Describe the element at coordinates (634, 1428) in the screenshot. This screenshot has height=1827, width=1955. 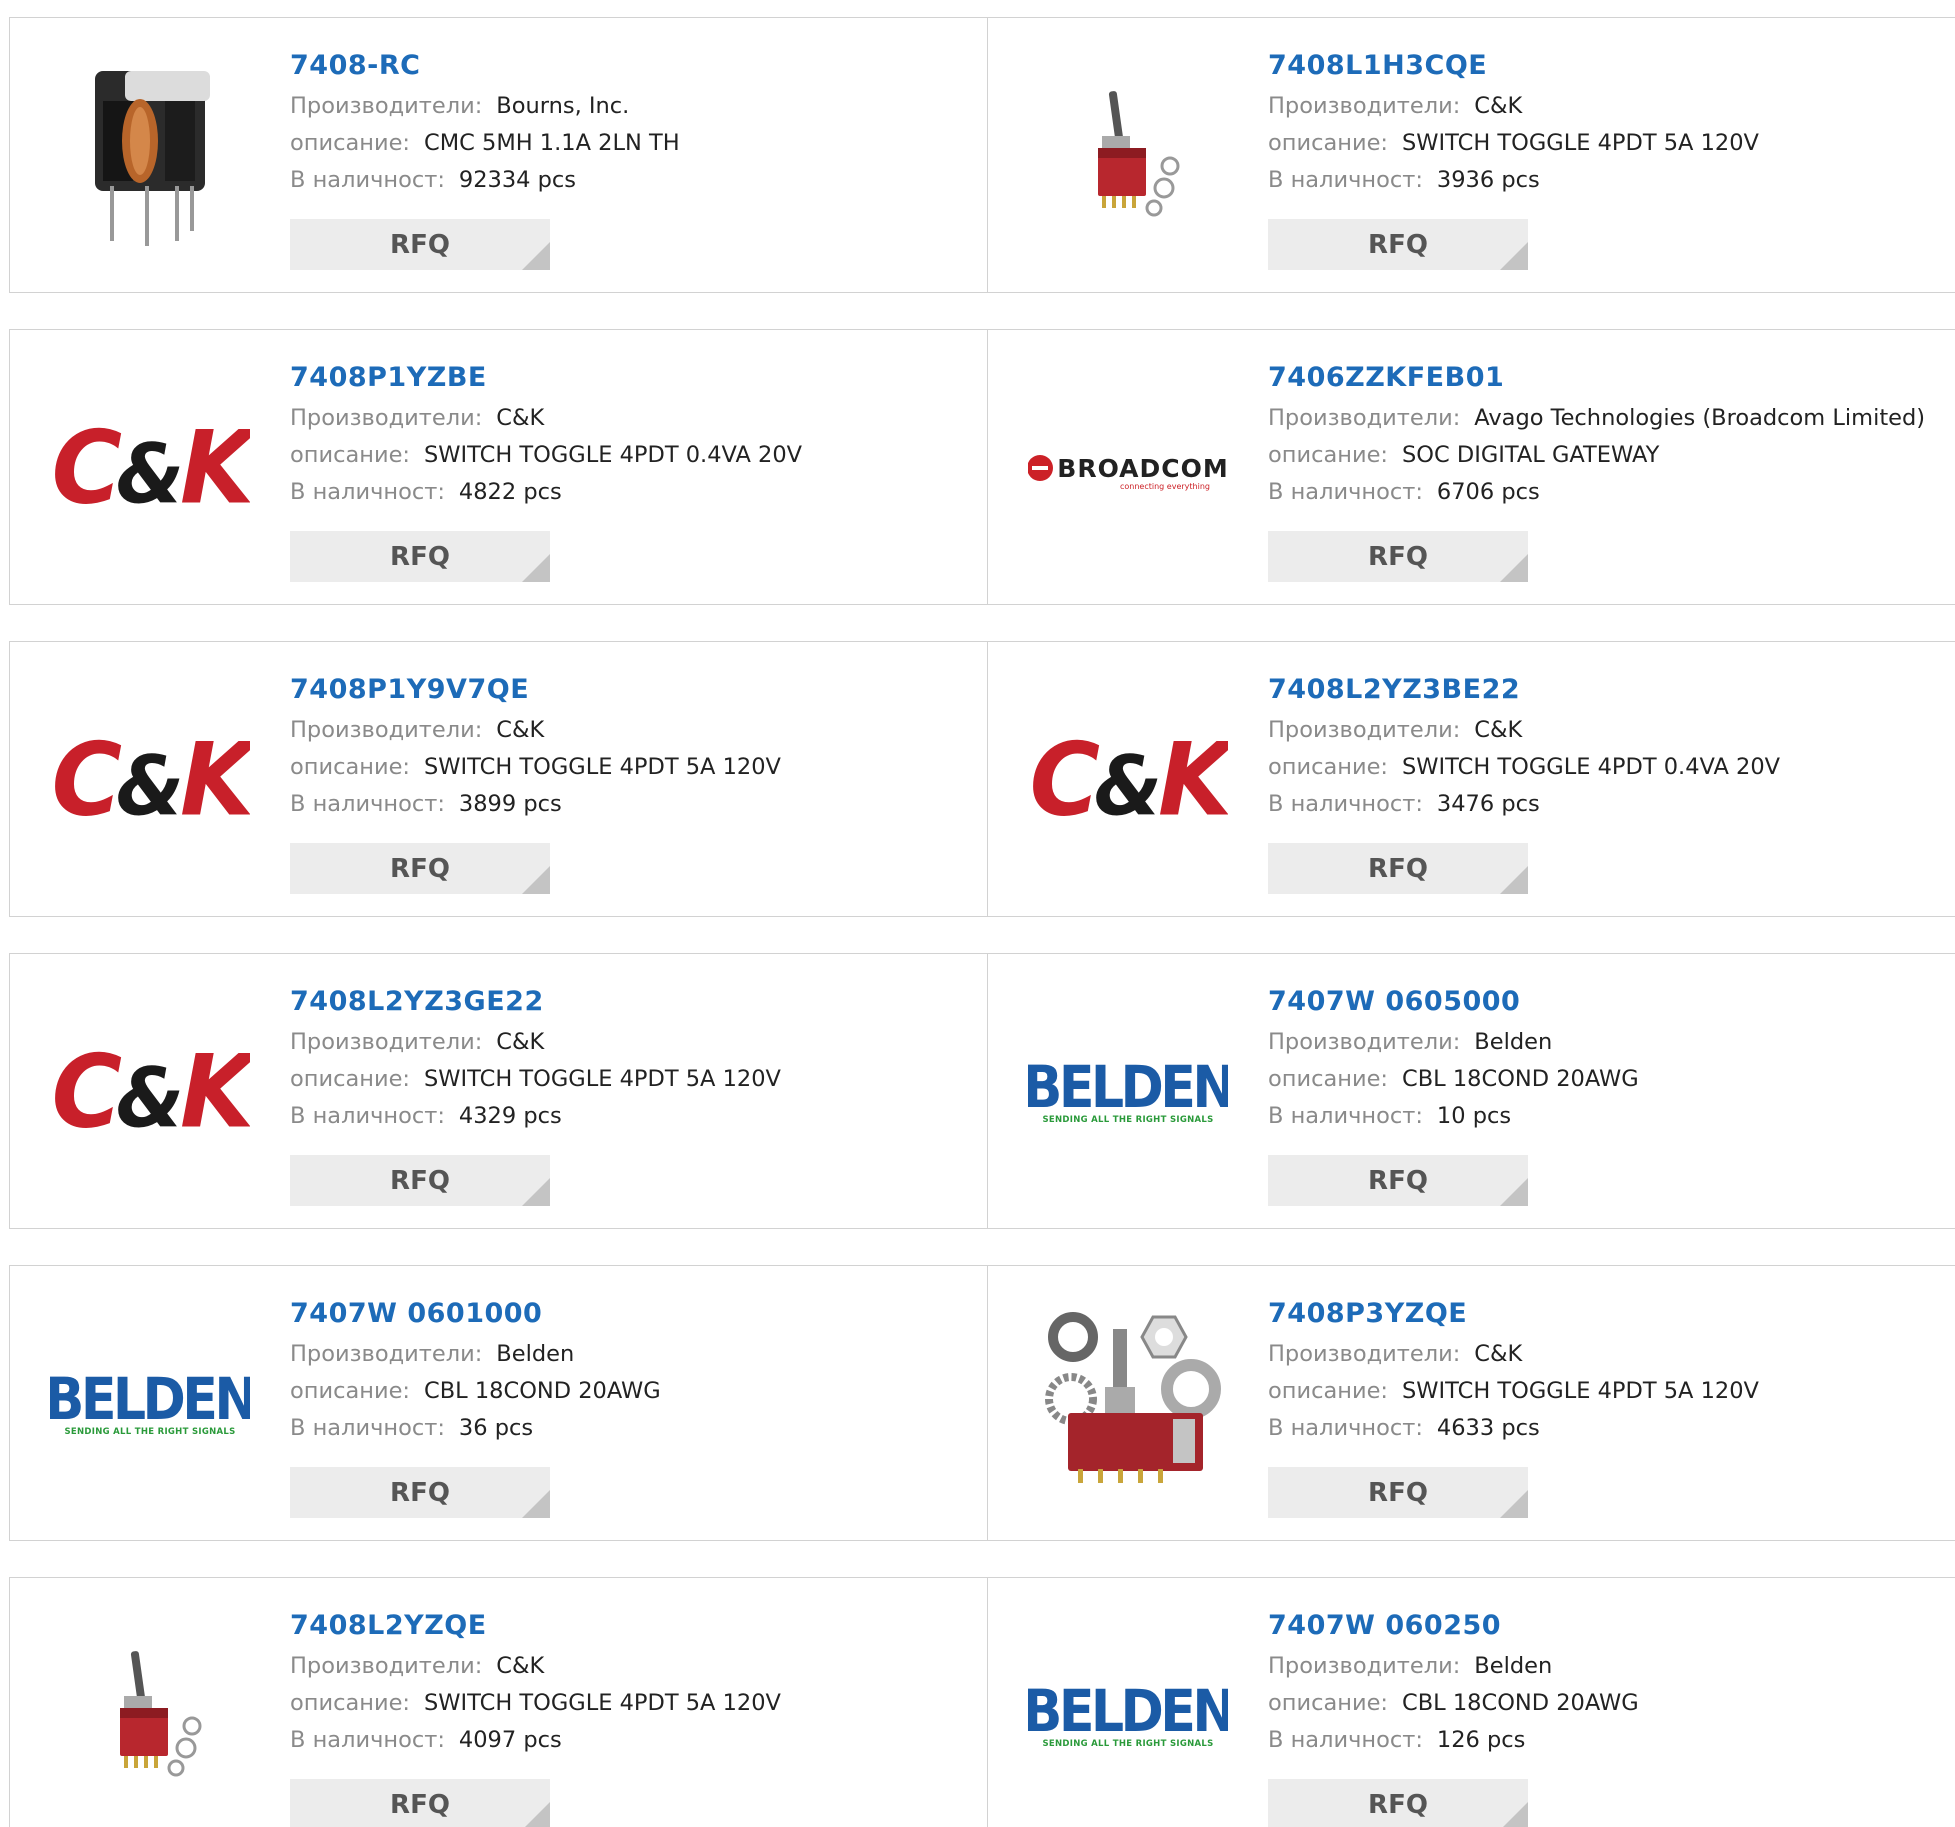
I see `stock-row: В наличност: 36 pcs` at that location.